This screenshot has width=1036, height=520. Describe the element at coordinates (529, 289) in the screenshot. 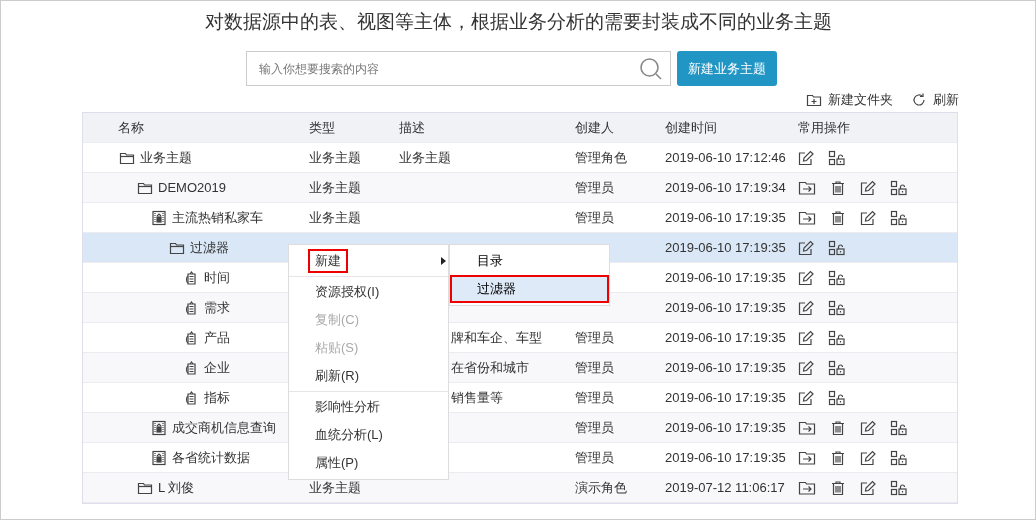

I see `menu-item: 过滤器` at that location.